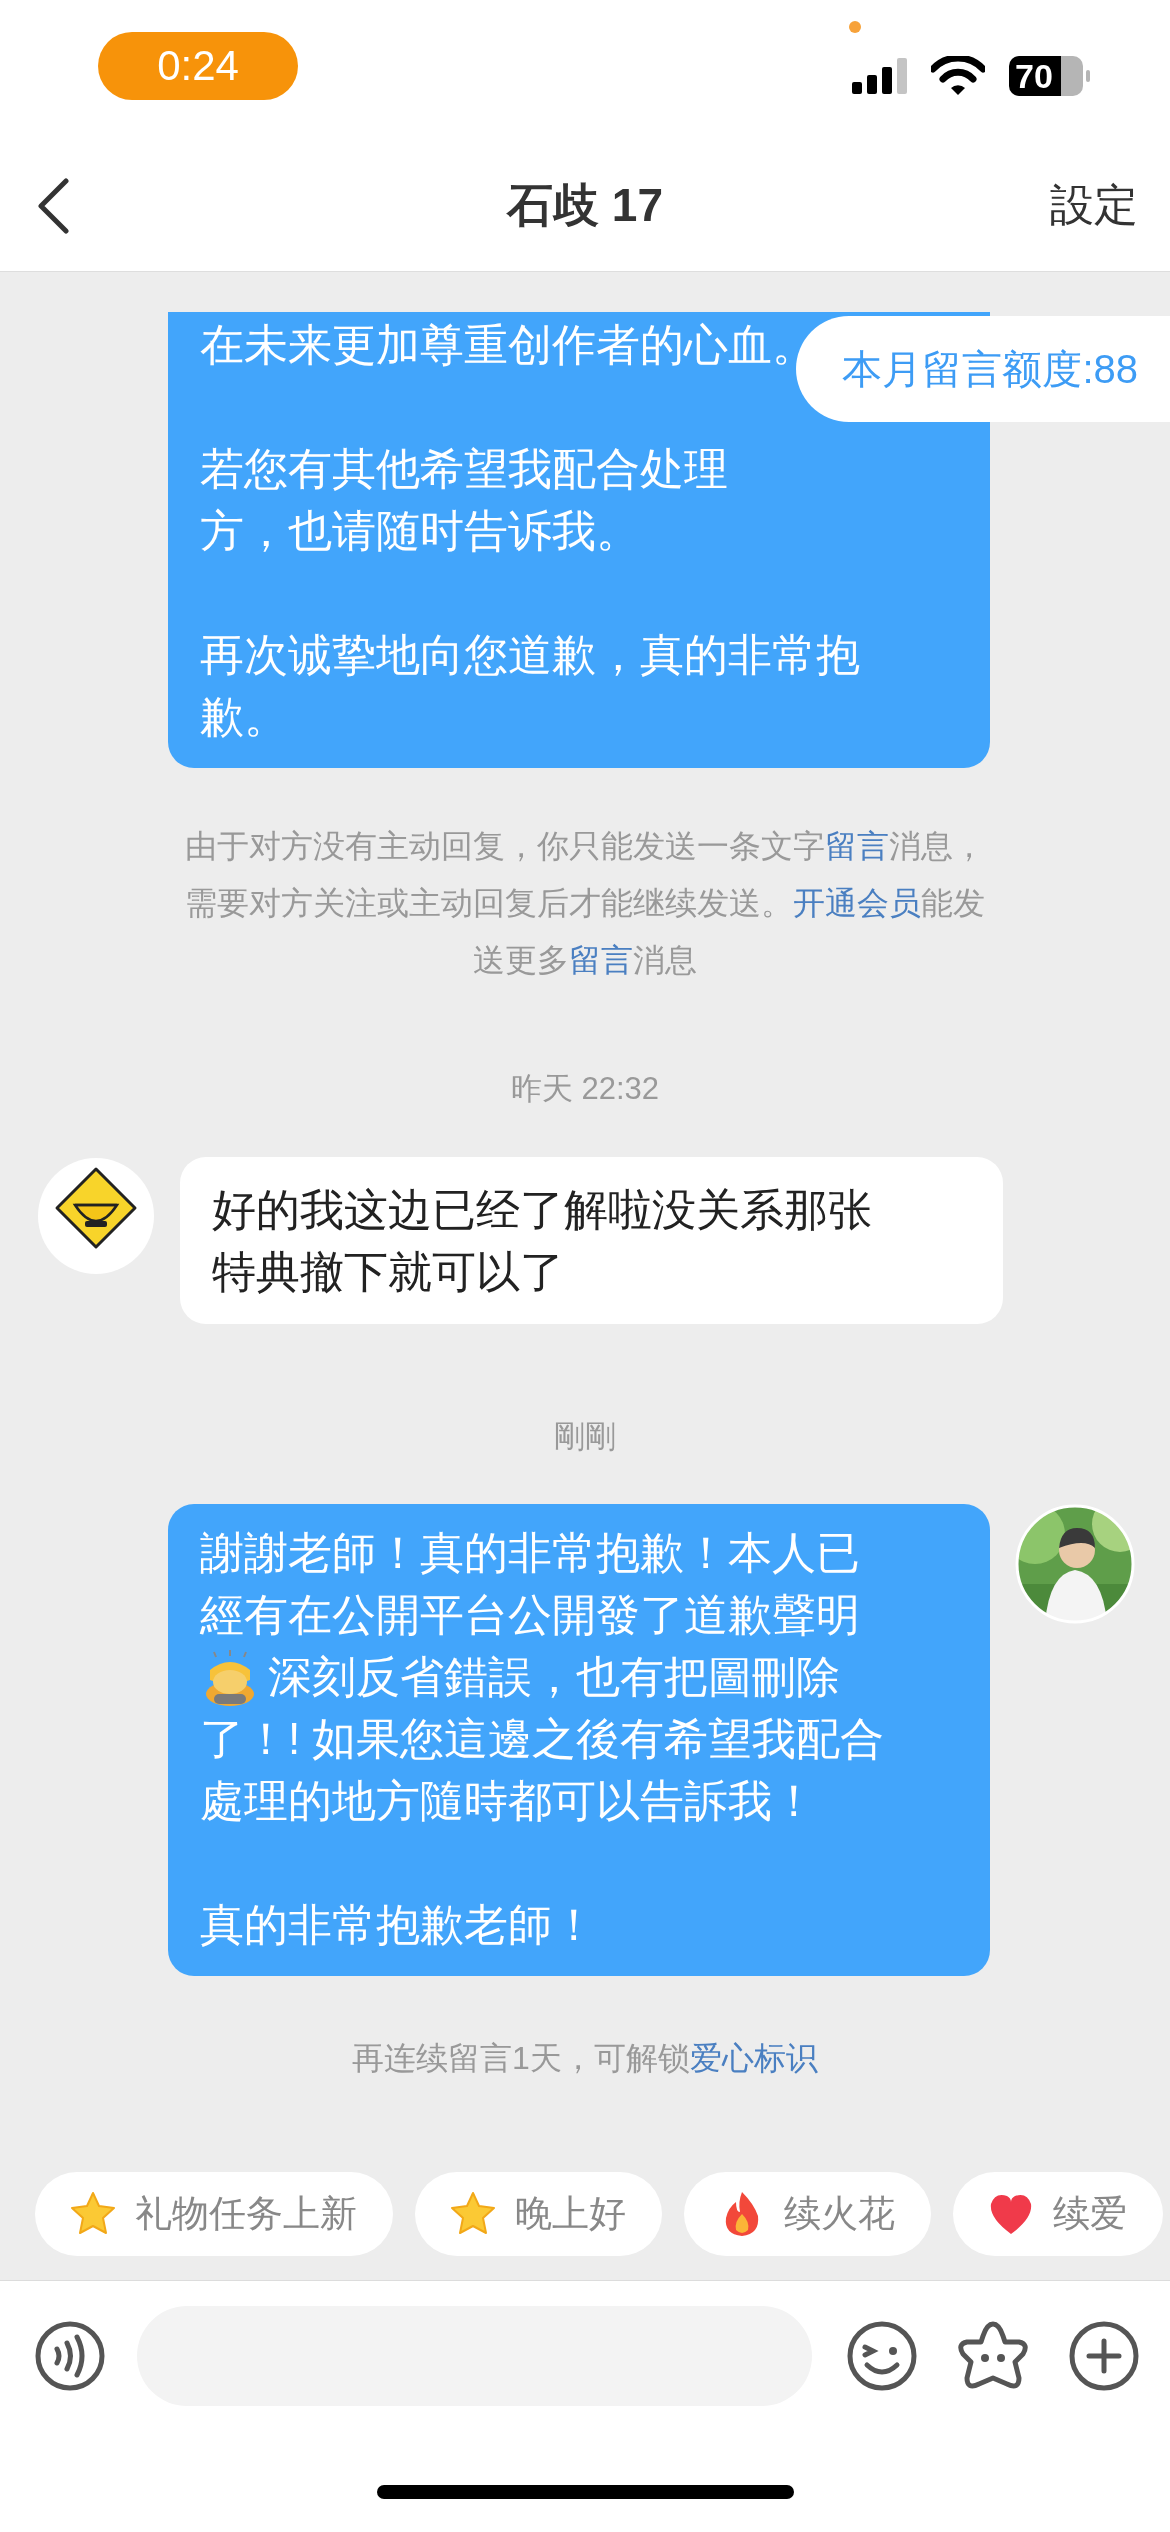  I want to click on message-text: 了！! 如果您這邊之後有希望我配合, so click(542, 1739).